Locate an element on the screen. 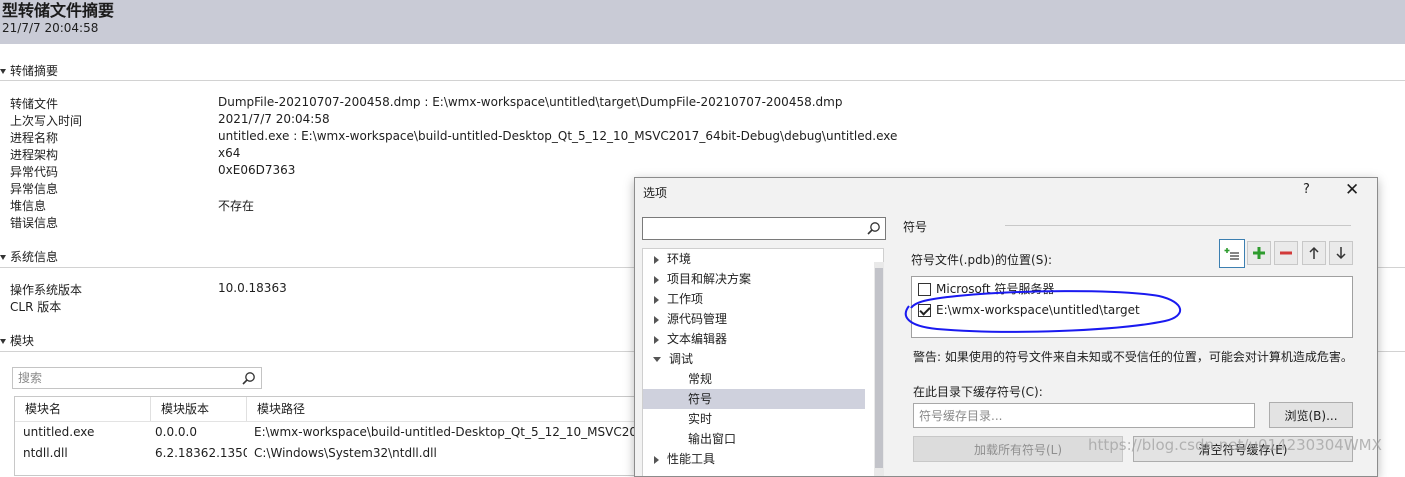  tree-item-debugging: 调试 is located at coordinates (754, 359).